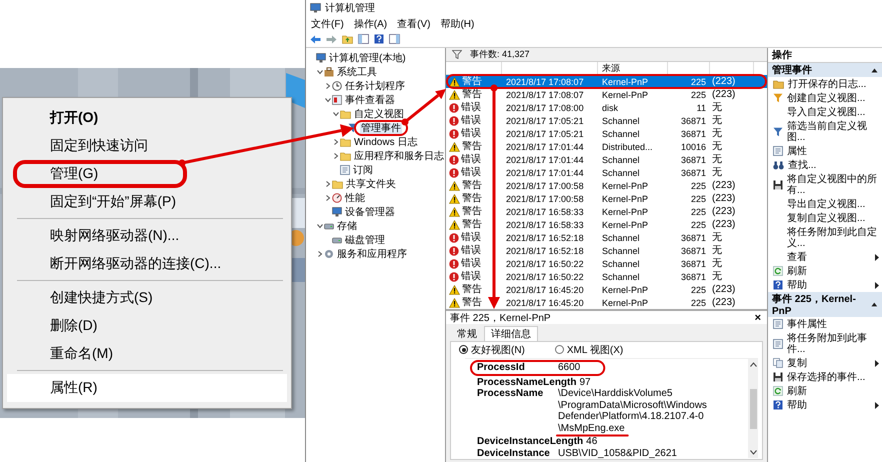 This screenshot has height=462, width=882. Describe the element at coordinates (327, 23) in the screenshot. I see `menu-bar-item: 文件(F)` at that location.